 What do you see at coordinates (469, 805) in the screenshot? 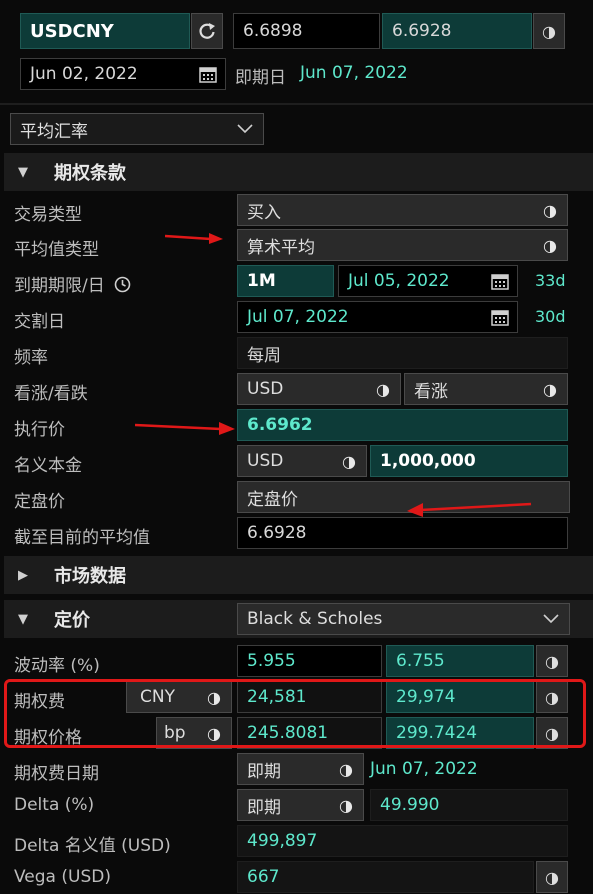
I see `delta-value-field: 49.990` at bounding box center [469, 805].